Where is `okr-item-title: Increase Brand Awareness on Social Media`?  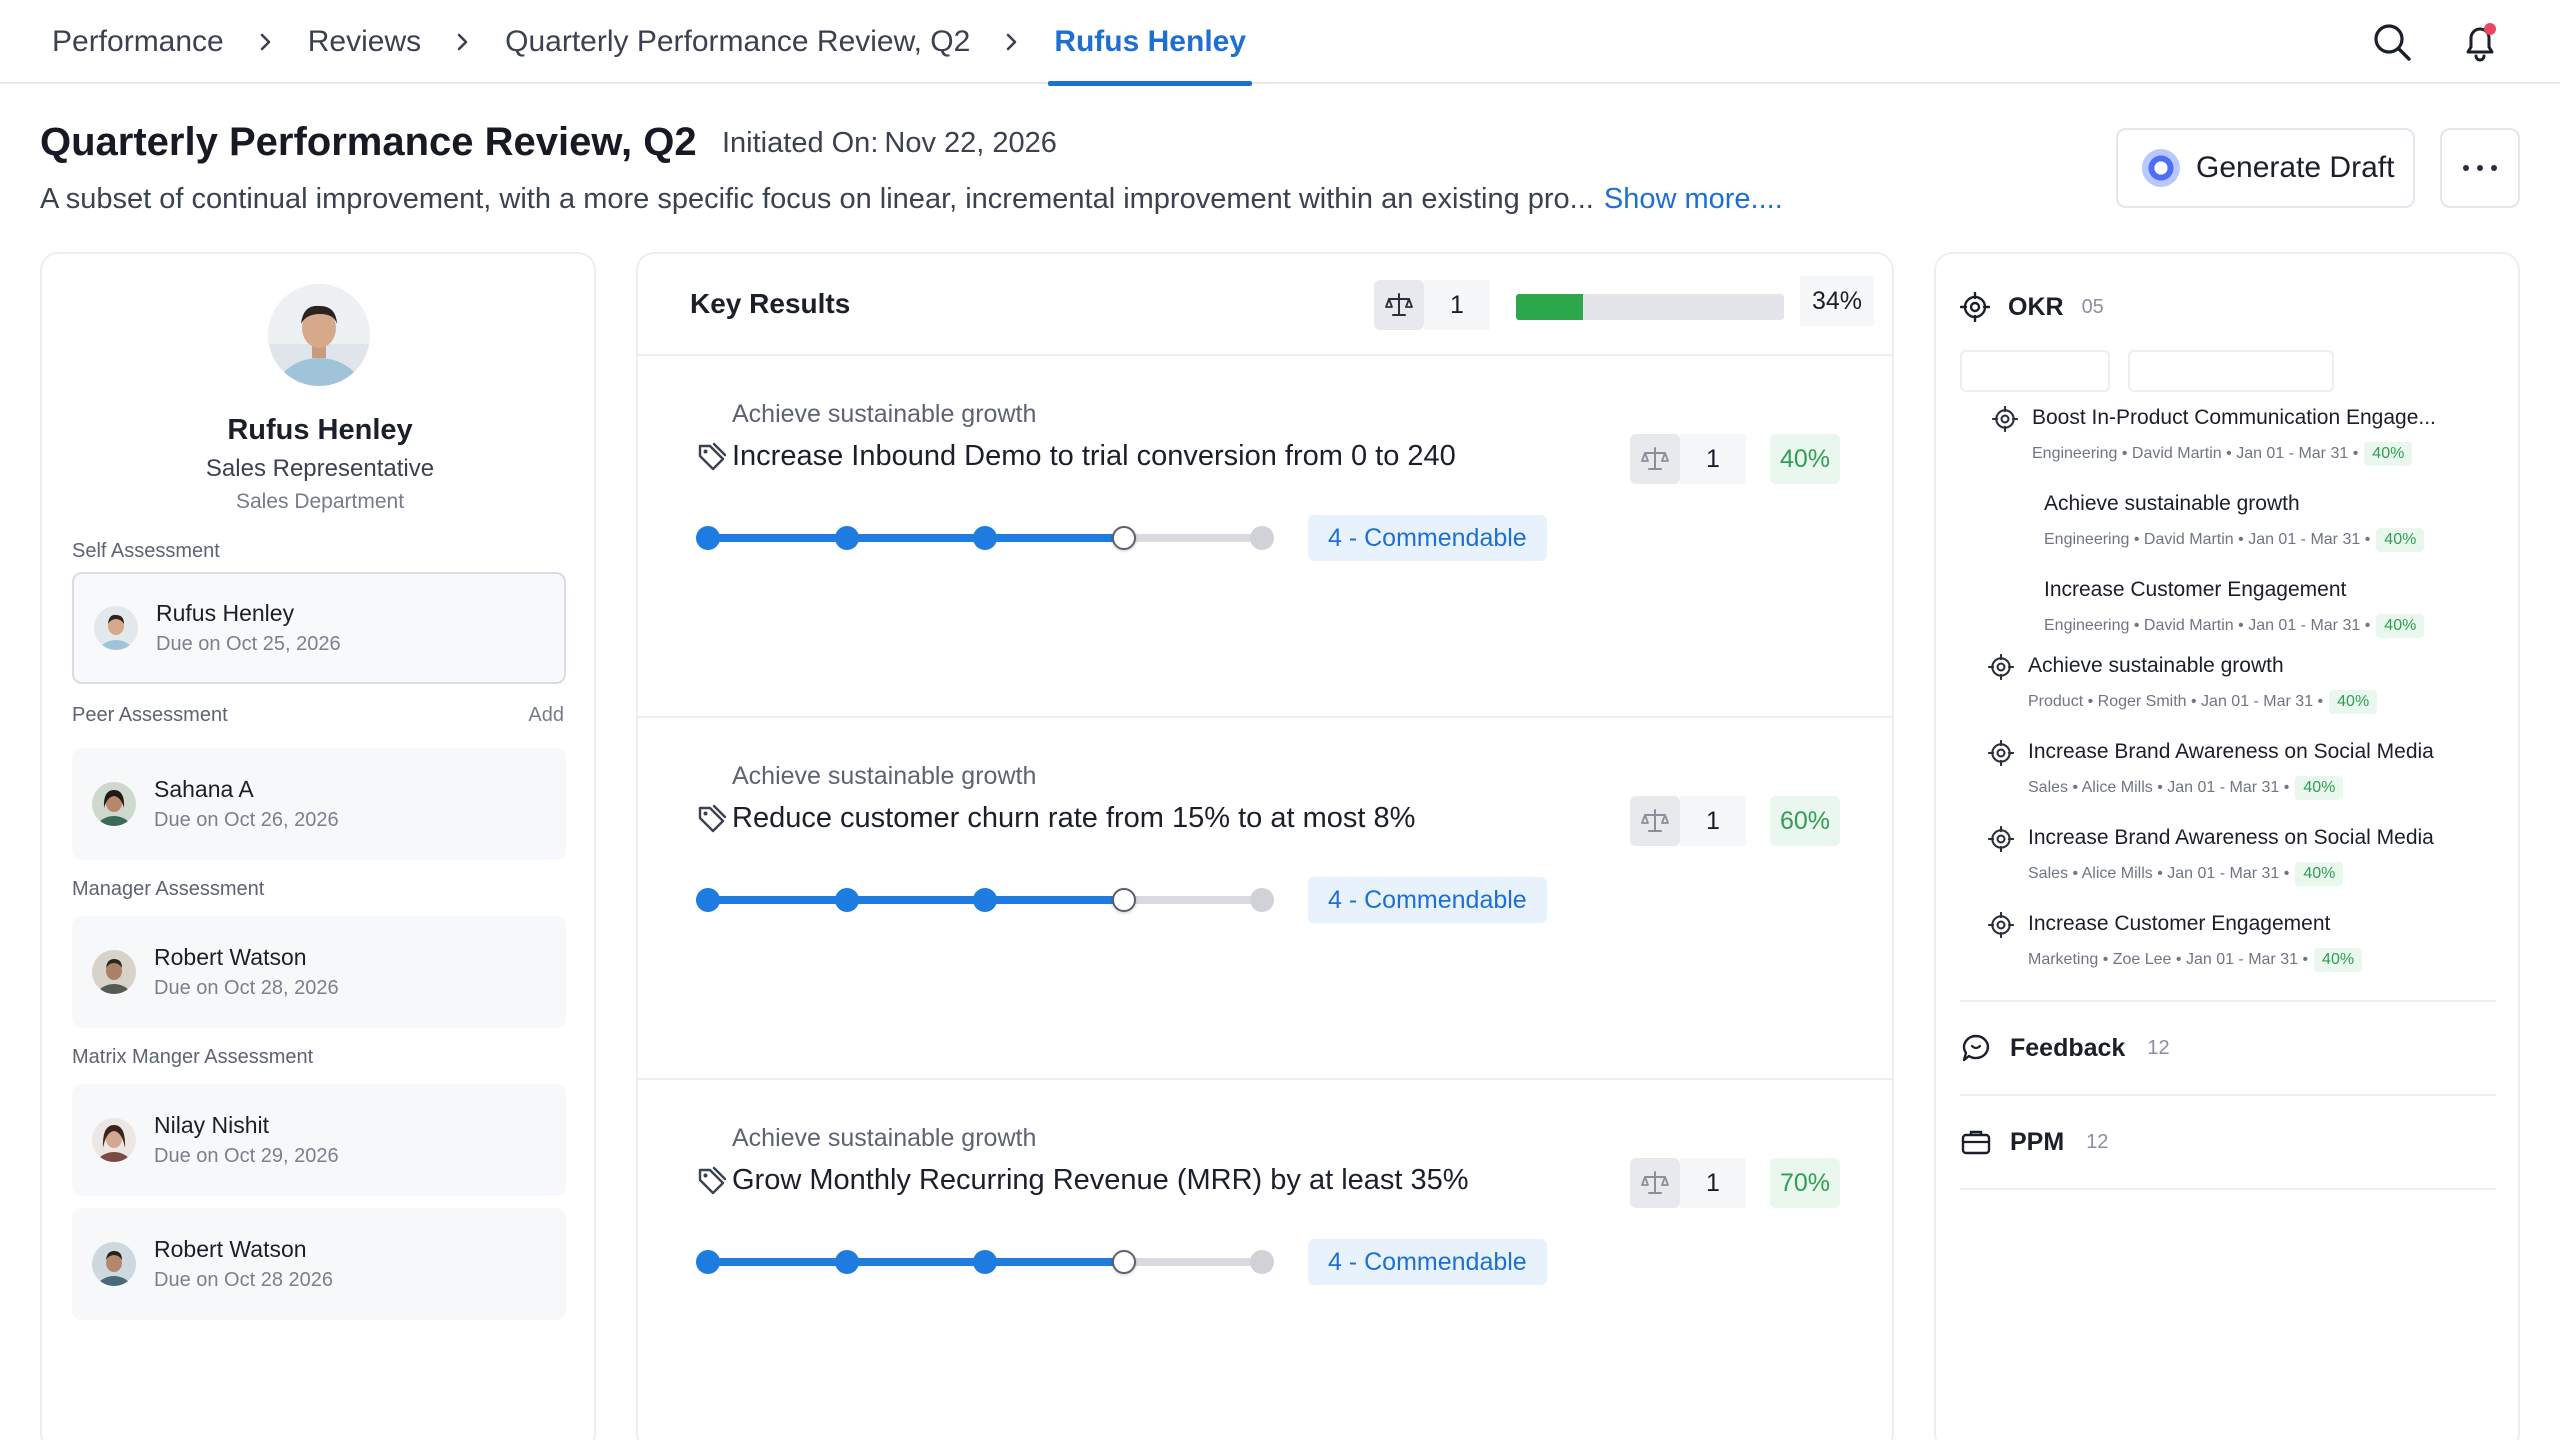 okr-item-title: Increase Brand Awareness on Social Media is located at coordinates (2231, 837).